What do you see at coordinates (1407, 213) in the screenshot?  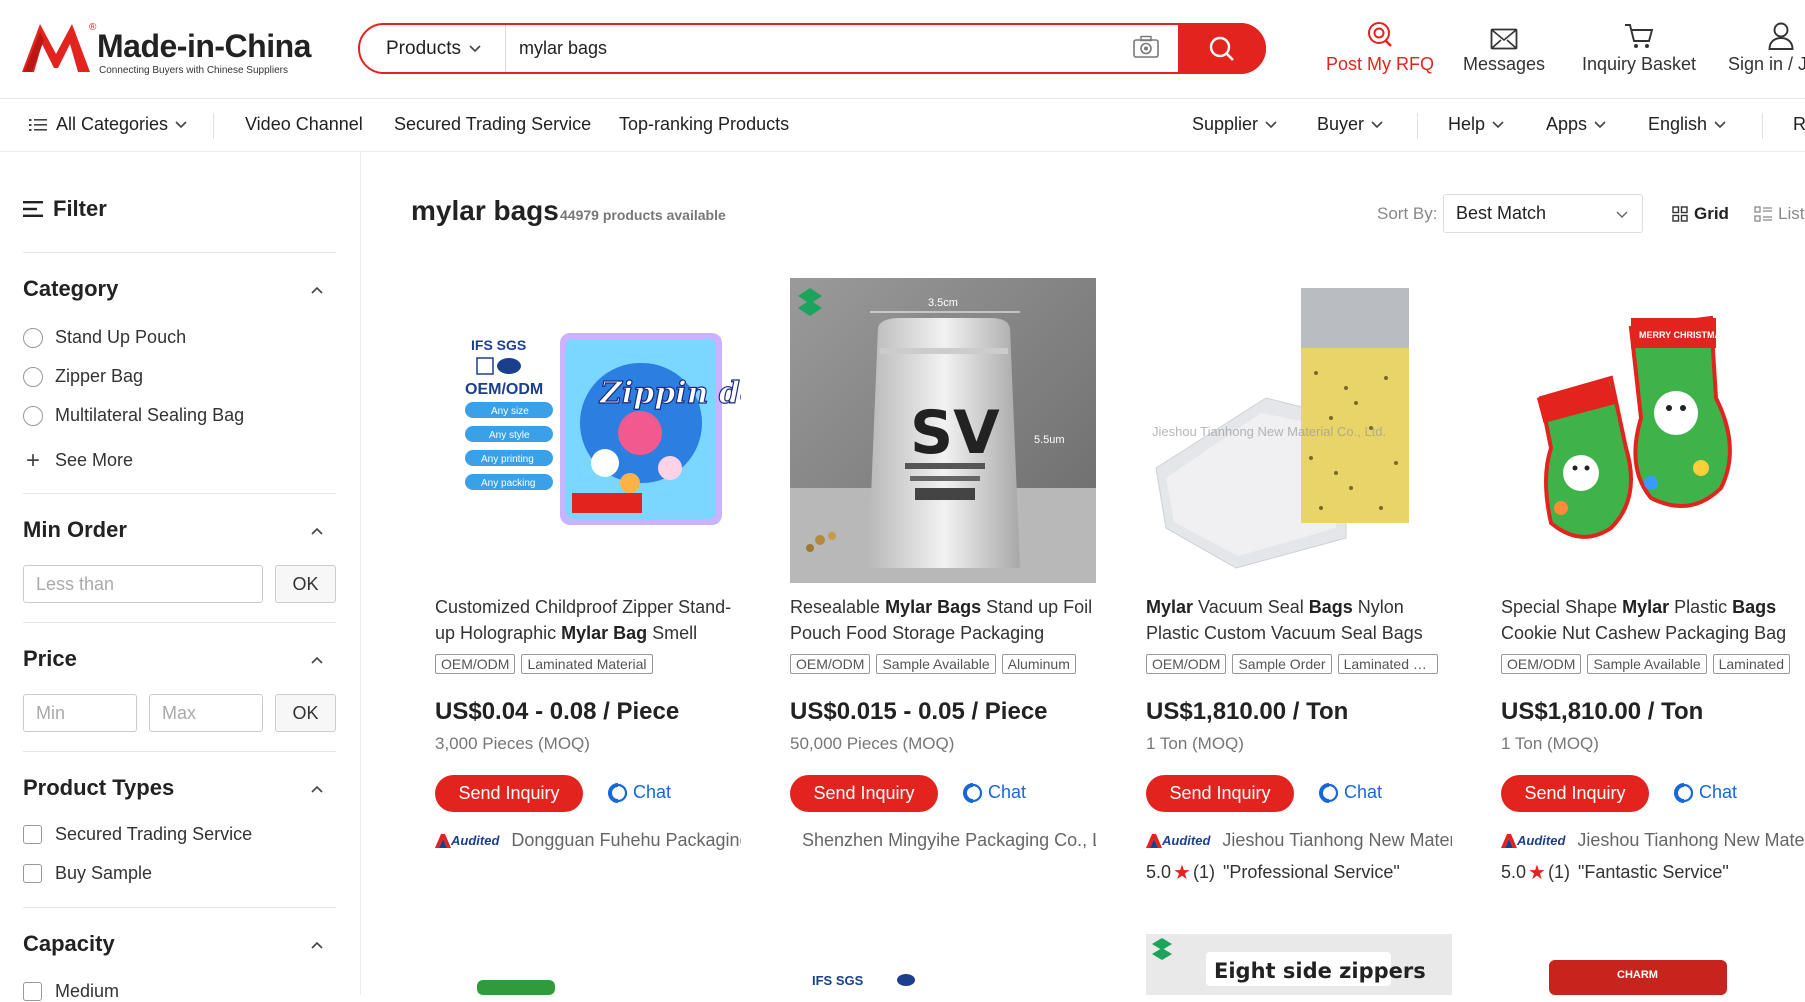 I see `sort-label: Sort By:` at bounding box center [1407, 213].